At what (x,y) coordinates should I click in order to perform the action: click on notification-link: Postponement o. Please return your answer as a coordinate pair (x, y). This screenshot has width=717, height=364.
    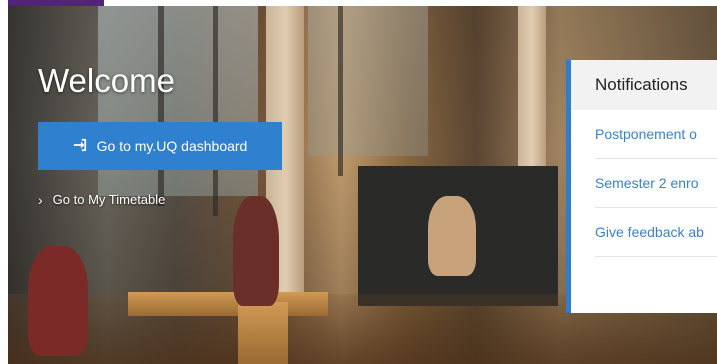
    Looking at the image, I should click on (656, 134).